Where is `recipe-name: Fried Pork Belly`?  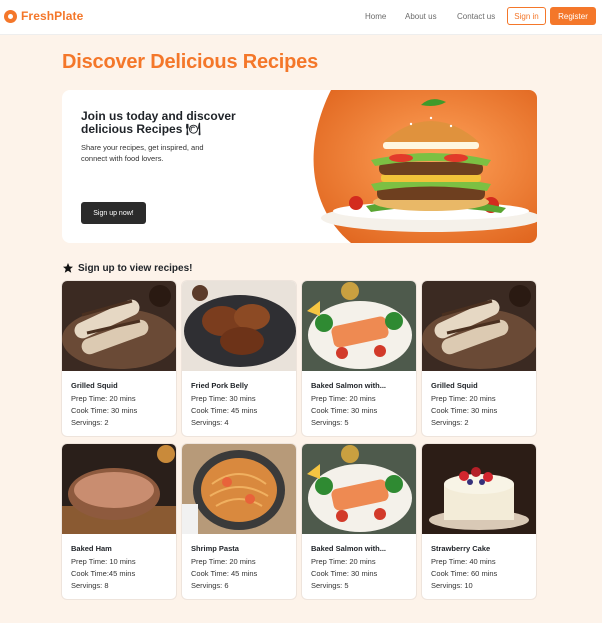
recipe-name: Fried Pork Belly is located at coordinates (220, 385).